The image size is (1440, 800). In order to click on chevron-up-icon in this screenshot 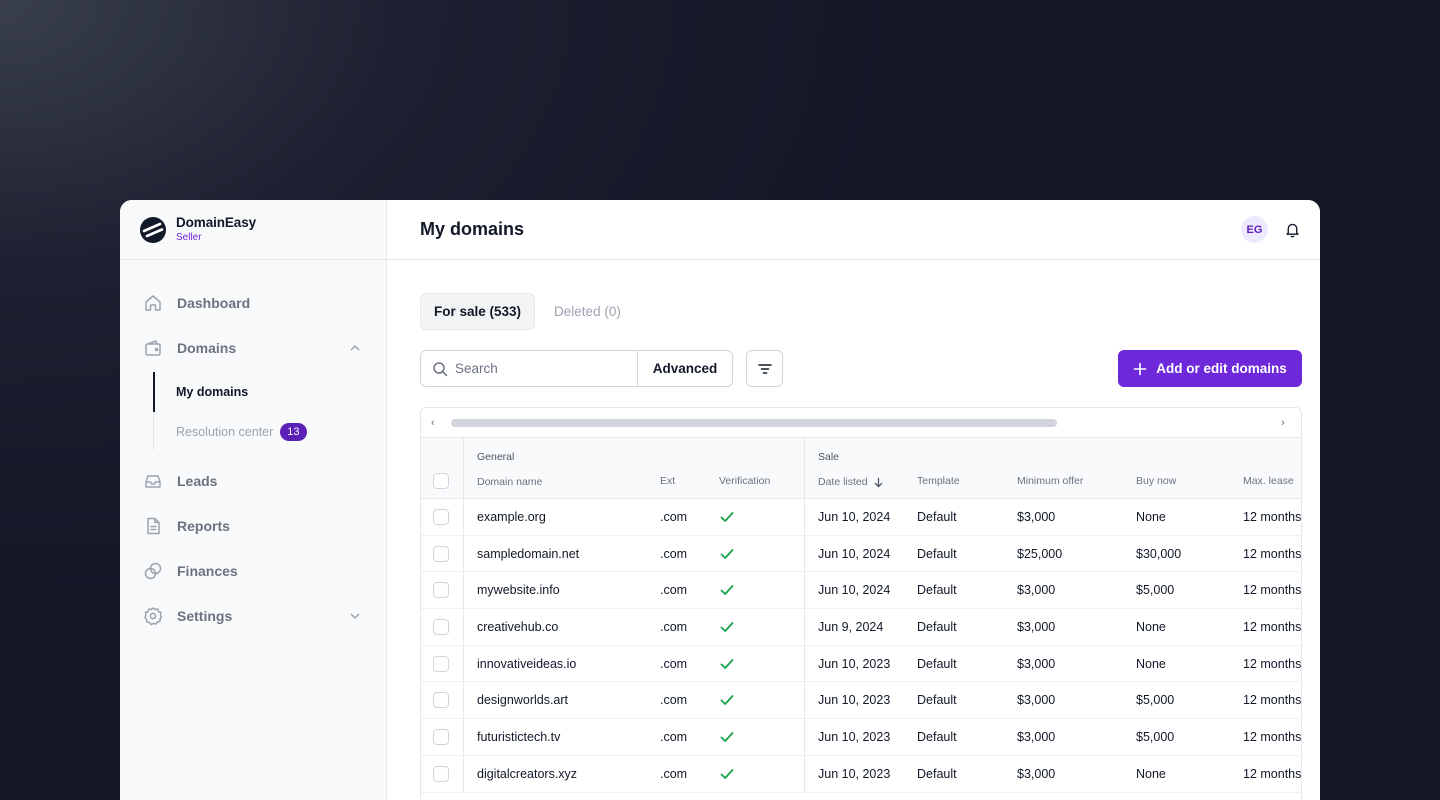, I will do `click(355, 348)`.